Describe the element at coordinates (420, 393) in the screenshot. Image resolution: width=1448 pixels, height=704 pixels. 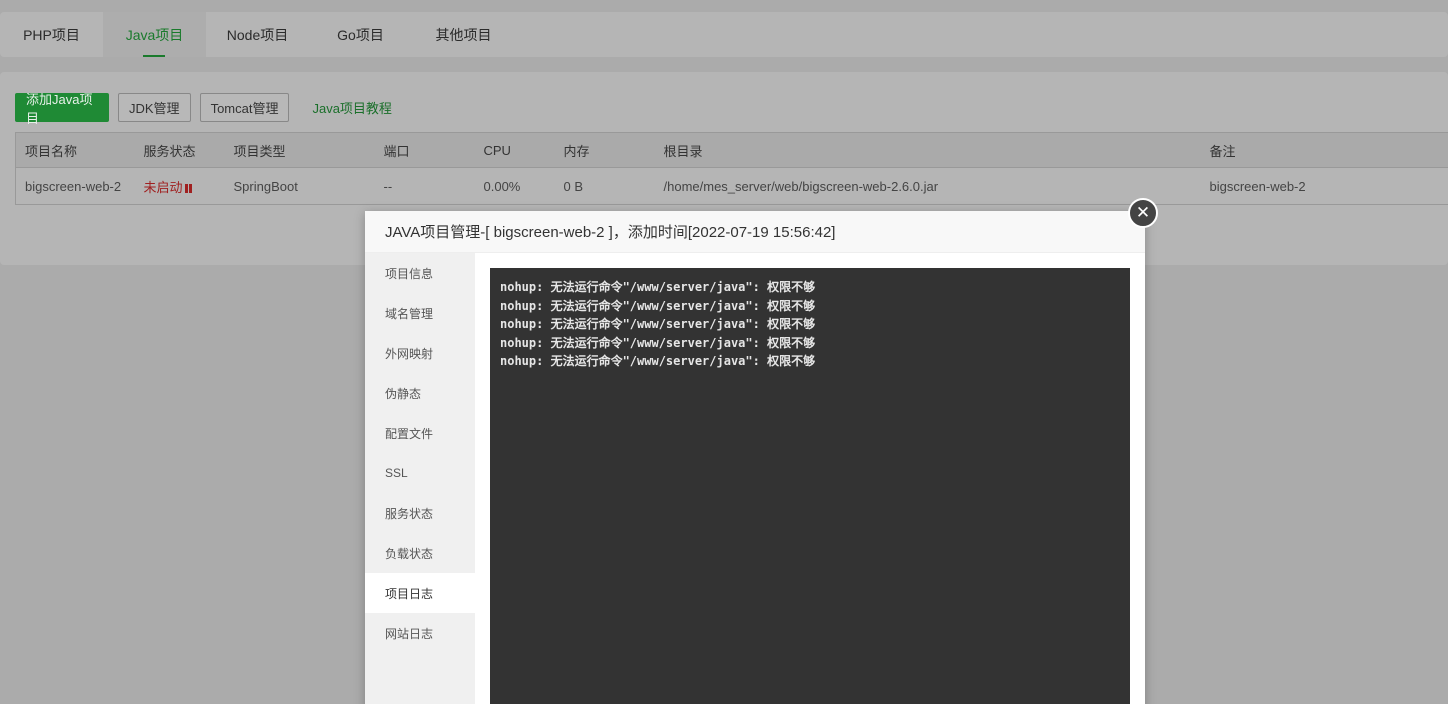
I see `menu-rewrite: 伪静态` at that location.